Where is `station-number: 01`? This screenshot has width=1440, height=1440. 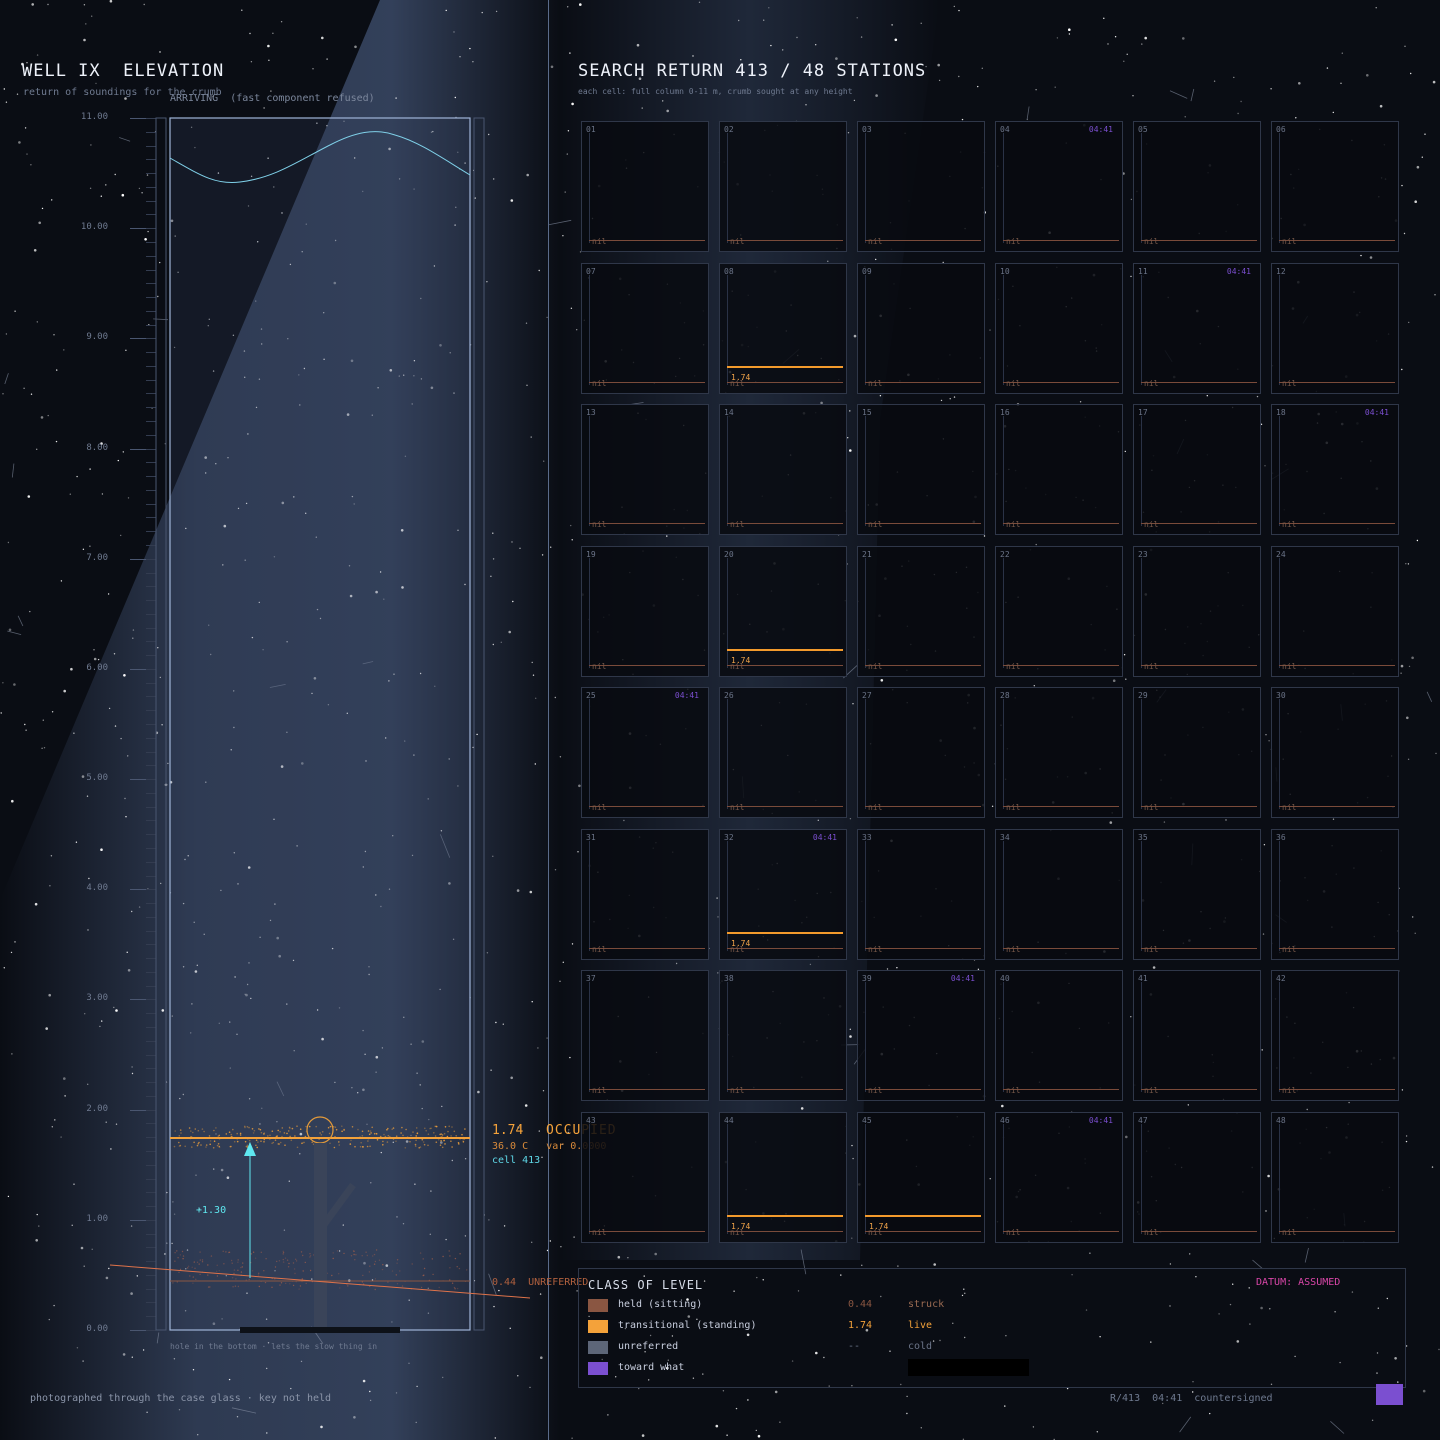
station-number: 01 is located at coordinates (591, 129).